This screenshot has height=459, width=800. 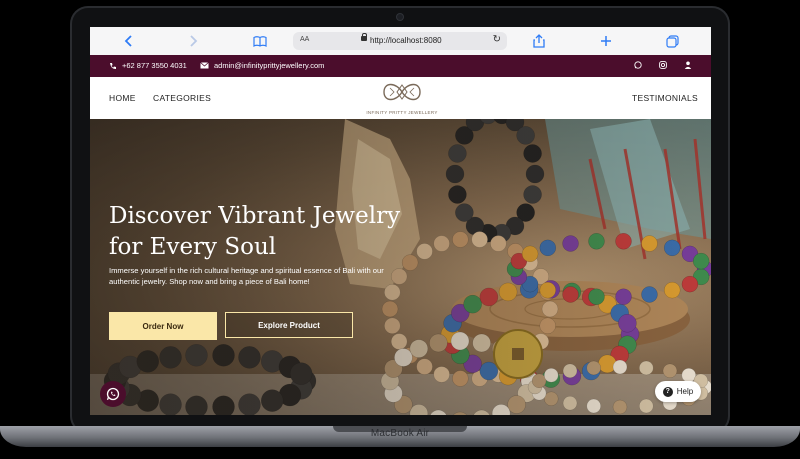 What do you see at coordinates (193, 247) in the screenshot?
I see `hero-title-line-2: for Every Soul` at bounding box center [193, 247].